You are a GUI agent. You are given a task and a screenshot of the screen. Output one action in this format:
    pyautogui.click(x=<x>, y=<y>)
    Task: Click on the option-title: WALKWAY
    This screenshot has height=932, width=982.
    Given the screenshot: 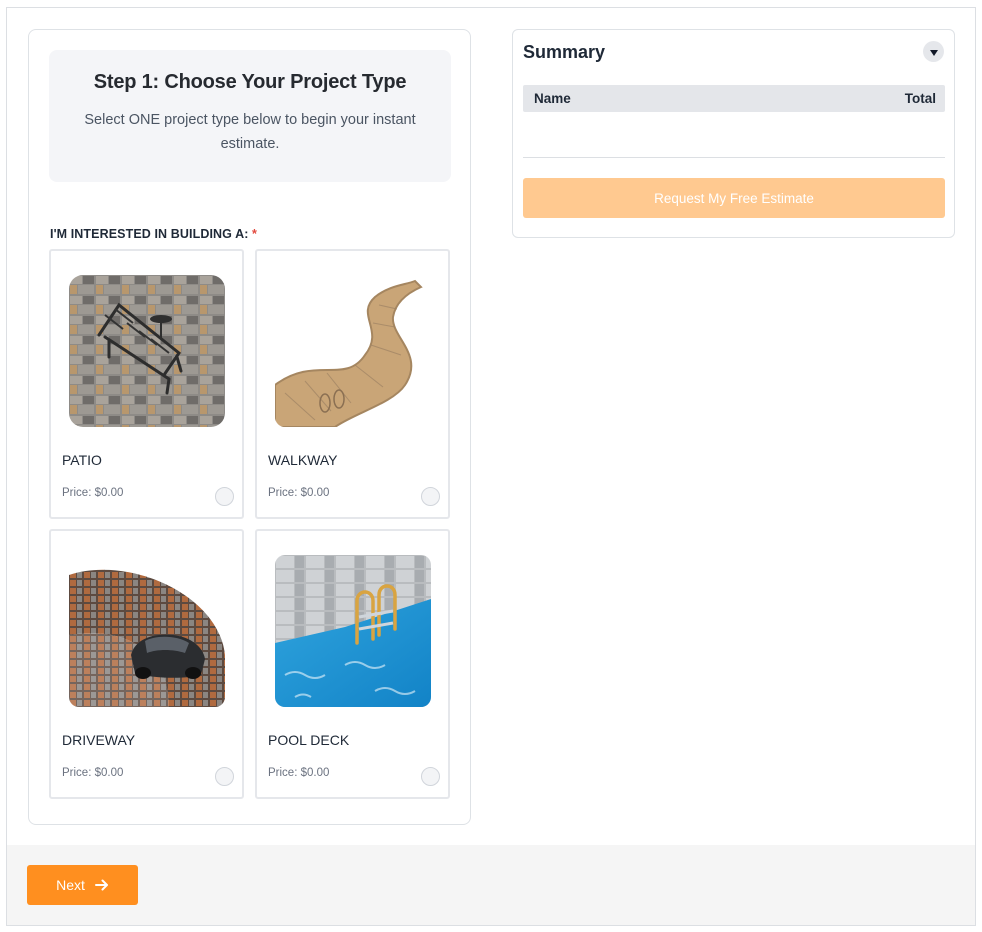 What is the action you would take?
    pyautogui.click(x=303, y=460)
    